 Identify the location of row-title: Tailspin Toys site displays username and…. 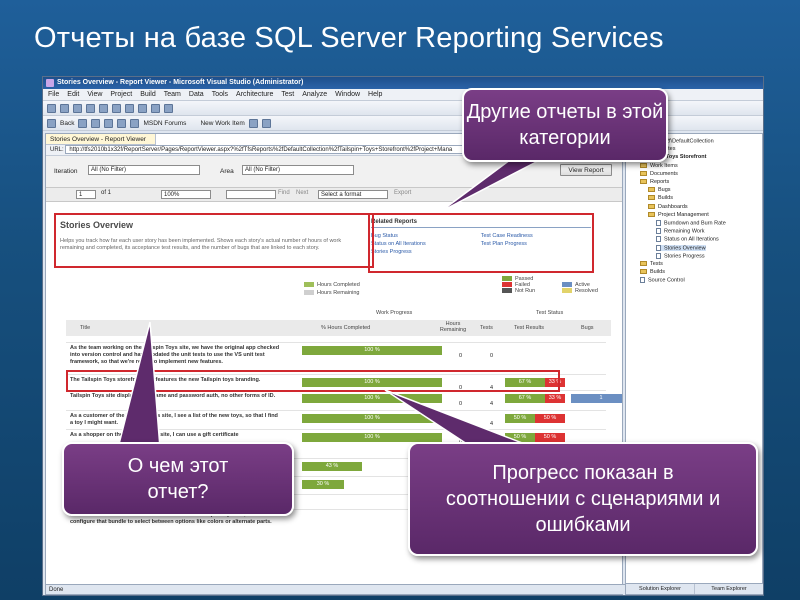
(175, 396).